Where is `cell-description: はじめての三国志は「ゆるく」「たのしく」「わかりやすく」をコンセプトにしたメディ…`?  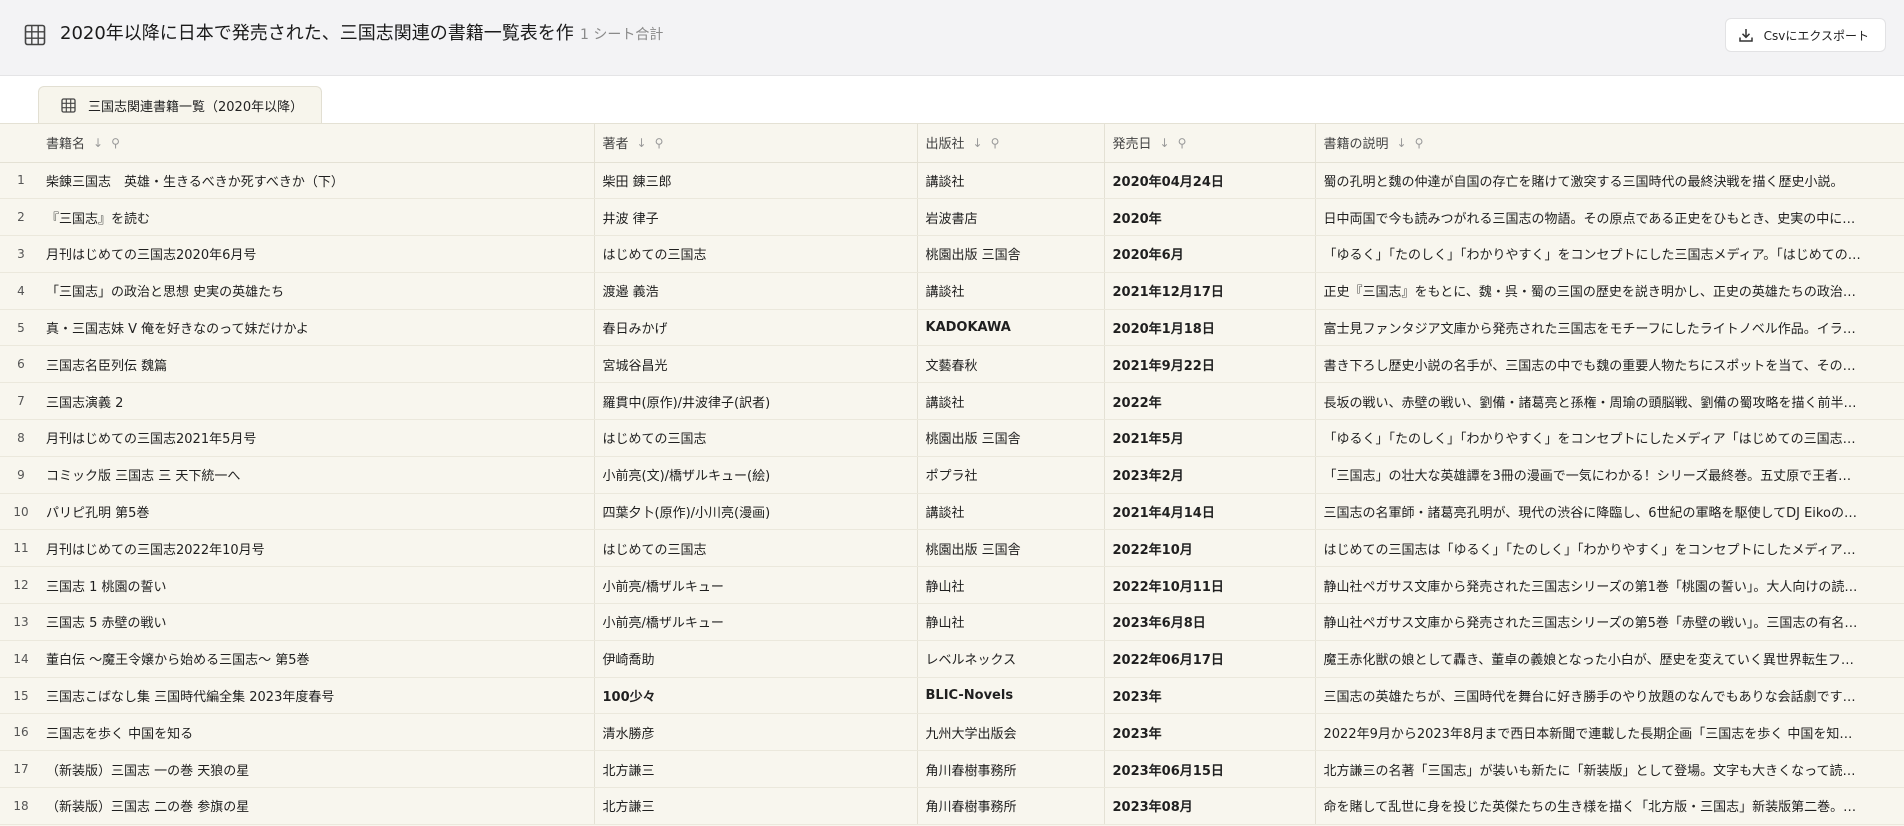 cell-description: はじめての三国志は「ゆるく」「たのしく」「わかりやすく」をコンセプトにしたメディ… is located at coordinates (1609, 548).